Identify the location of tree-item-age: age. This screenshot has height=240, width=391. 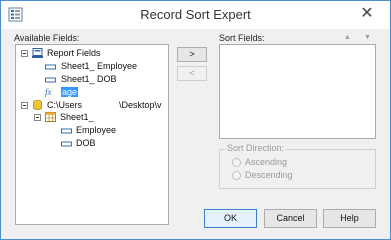
(70, 92).